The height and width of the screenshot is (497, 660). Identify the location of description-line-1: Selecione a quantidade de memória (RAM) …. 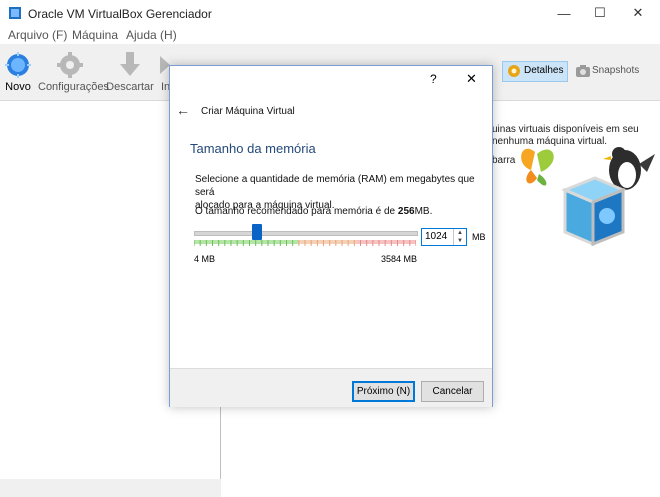
(335, 186).